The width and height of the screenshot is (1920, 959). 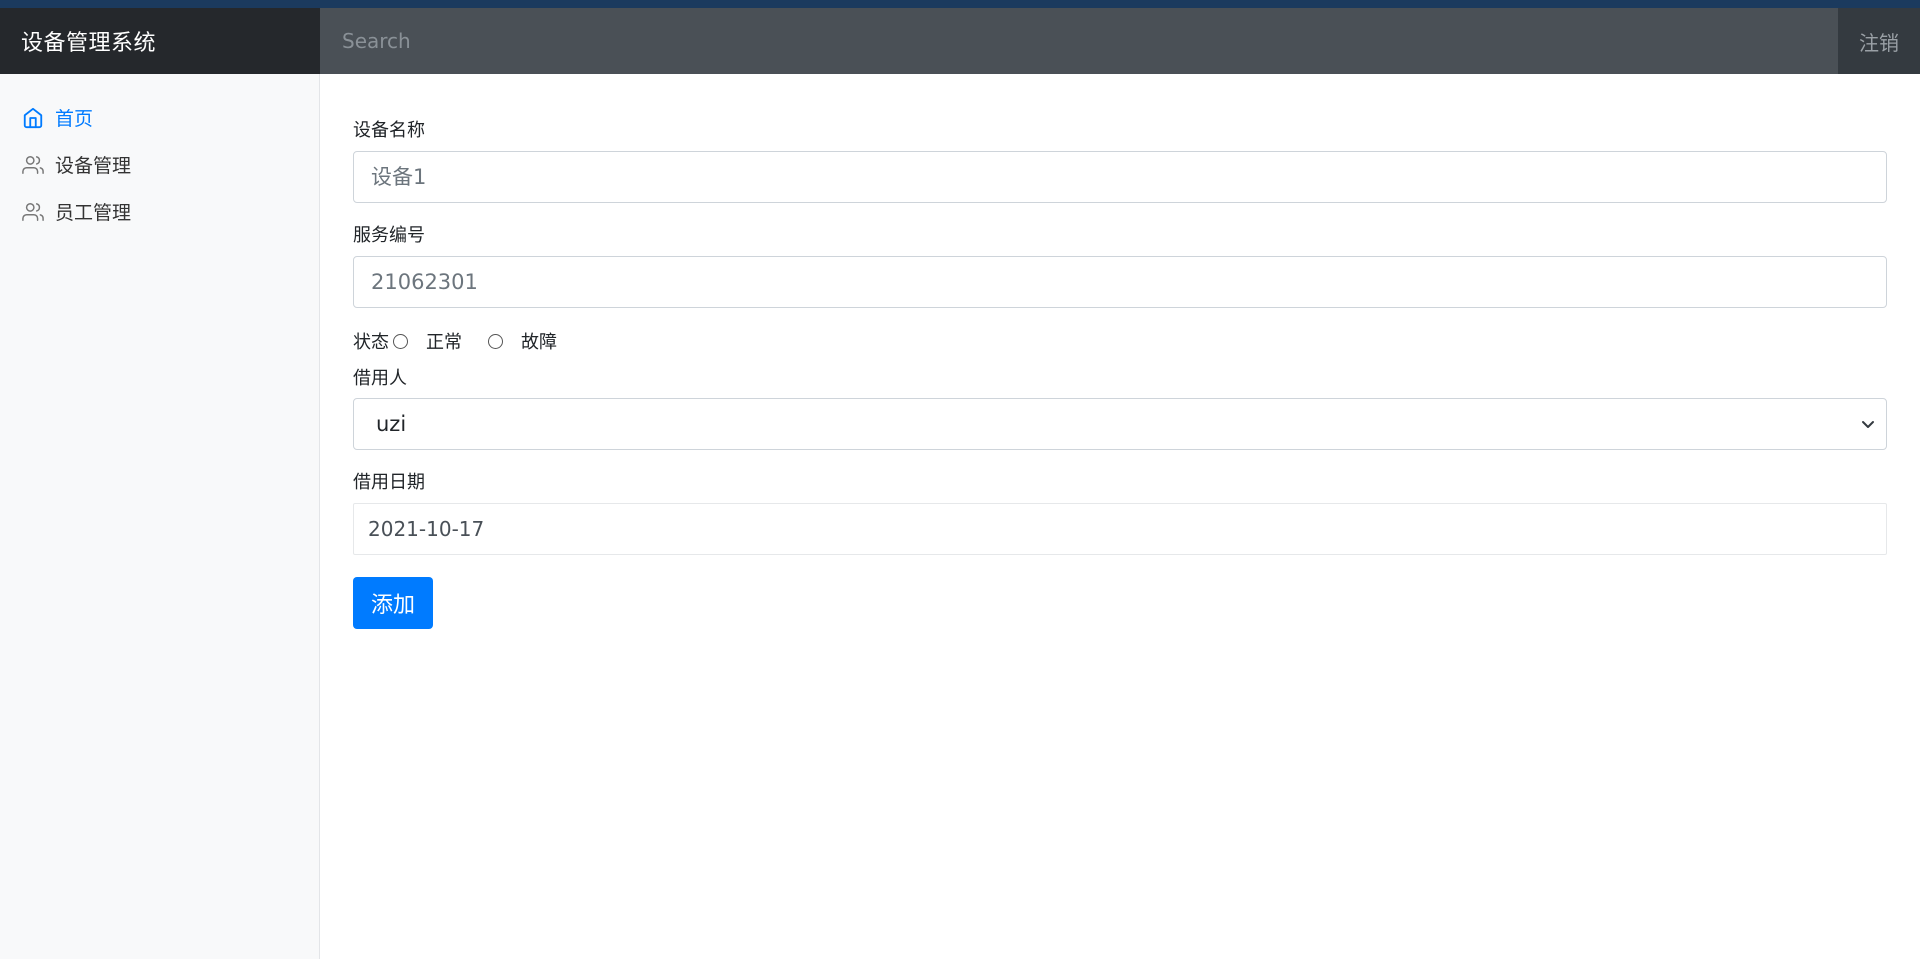 I want to click on brand-title: 设备管理系统, so click(x=160, y=41).